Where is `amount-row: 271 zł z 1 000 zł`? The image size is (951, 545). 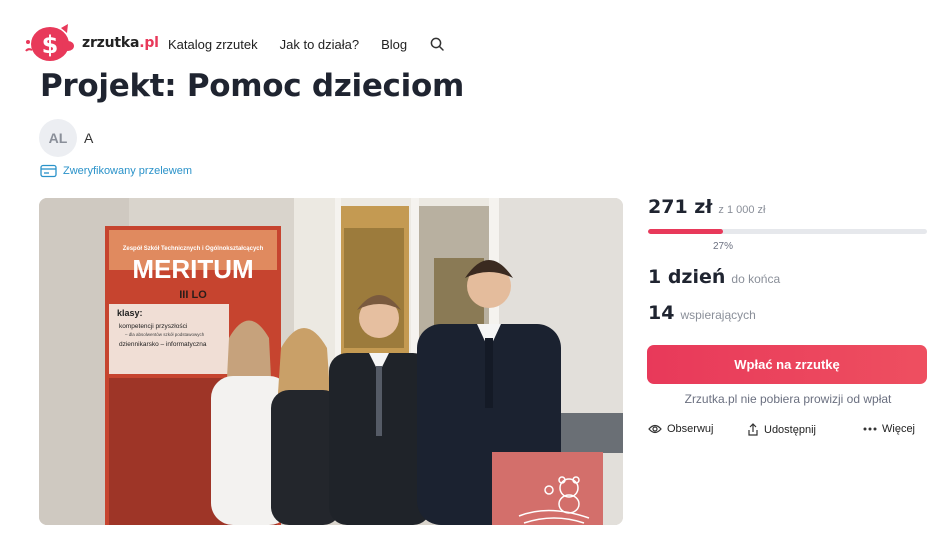 amount-row: 271 zł z 1 000 zł is located at coordinates (788, 207).